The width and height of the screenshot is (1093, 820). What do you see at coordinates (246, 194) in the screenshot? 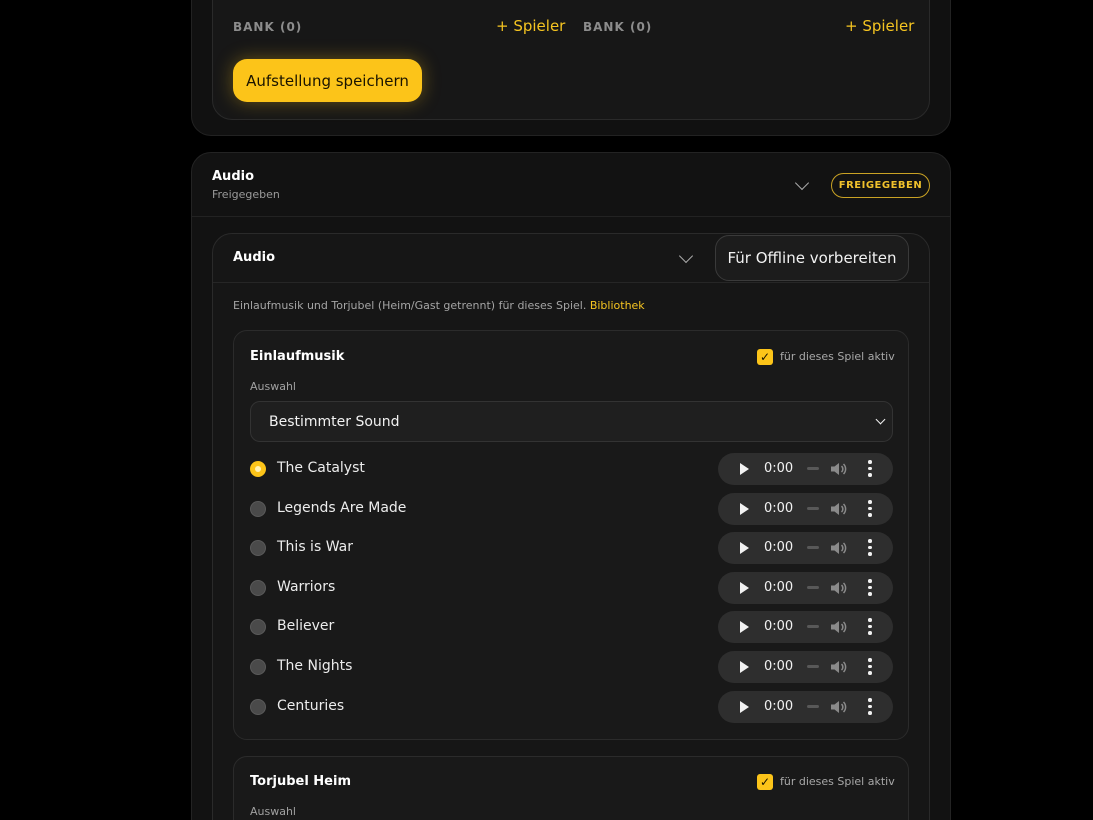
I see `audio-section-status: Freigegeben` at bounding box center [246, 194].